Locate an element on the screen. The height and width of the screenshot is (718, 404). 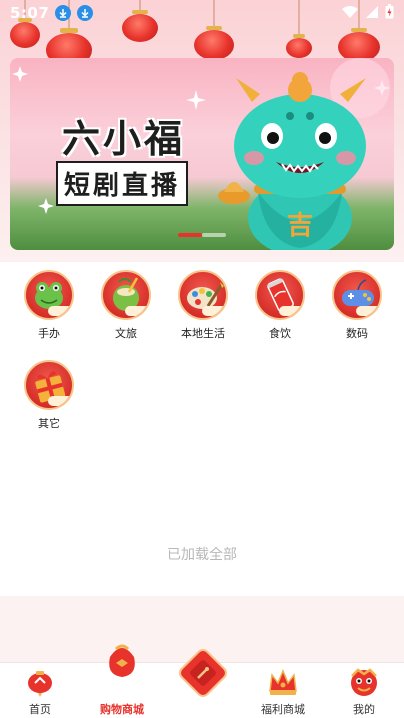
category-item-figures: 手办 is located at coordinates (49, 305).